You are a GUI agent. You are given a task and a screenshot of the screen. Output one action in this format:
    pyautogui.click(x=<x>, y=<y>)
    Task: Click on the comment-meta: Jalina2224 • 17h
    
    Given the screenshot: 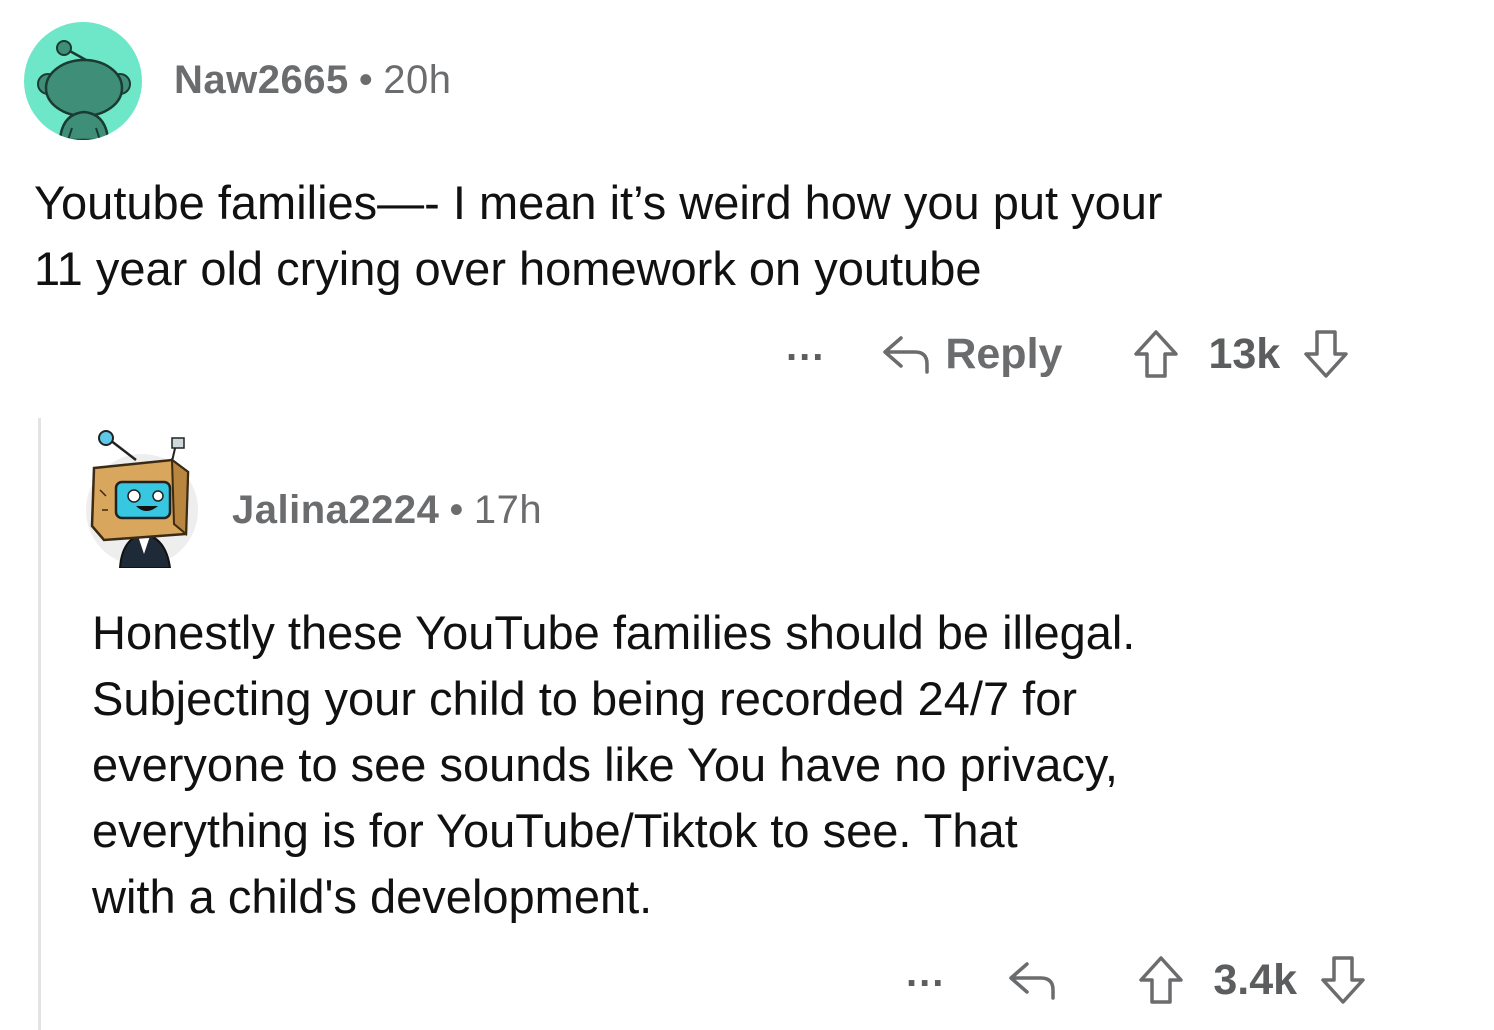 What is the action you would take?
    pyautogui.click(x=387, y=510)
    